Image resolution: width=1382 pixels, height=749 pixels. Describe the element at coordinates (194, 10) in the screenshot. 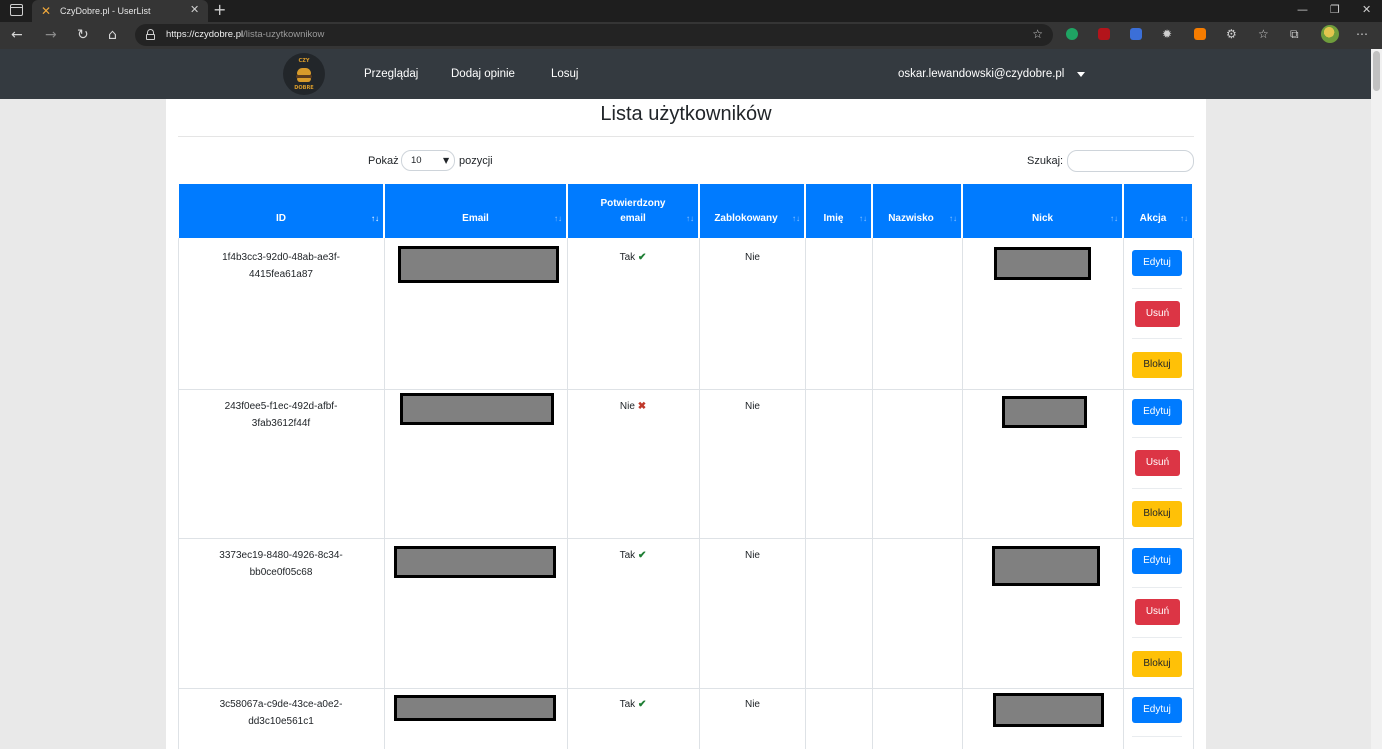

I see `tab-close-icon: ✕` at that location.